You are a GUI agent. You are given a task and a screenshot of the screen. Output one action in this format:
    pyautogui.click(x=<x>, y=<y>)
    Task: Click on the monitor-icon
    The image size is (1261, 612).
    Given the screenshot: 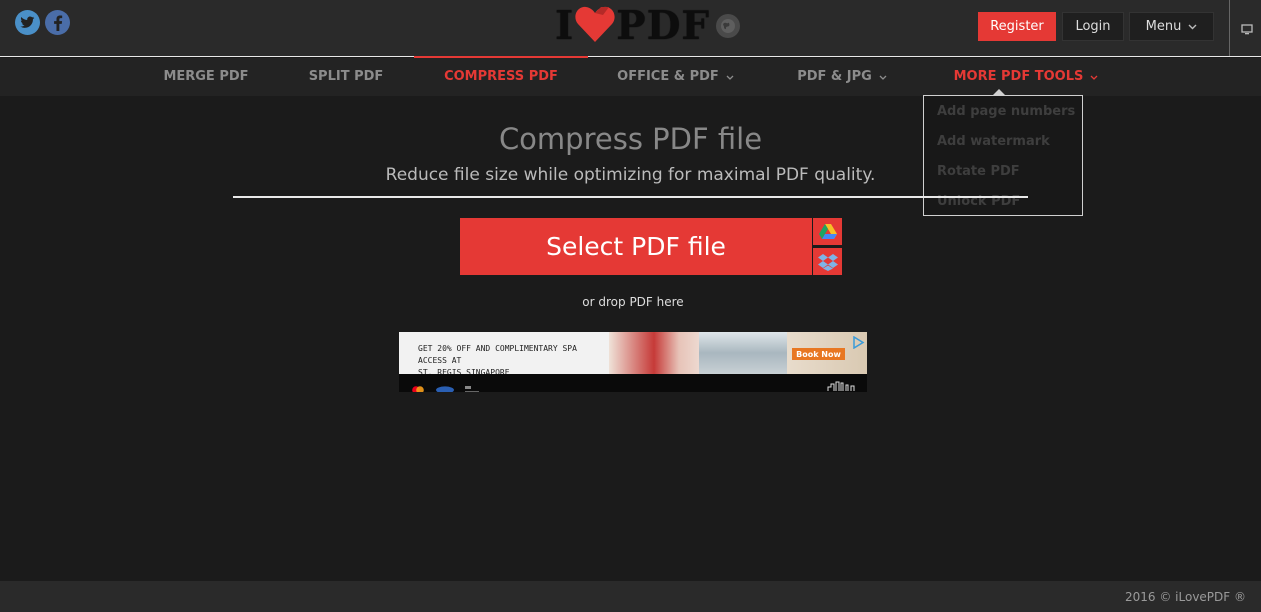 What is the action you would take?
    pyautogui.click(x=1247, y=29)
    